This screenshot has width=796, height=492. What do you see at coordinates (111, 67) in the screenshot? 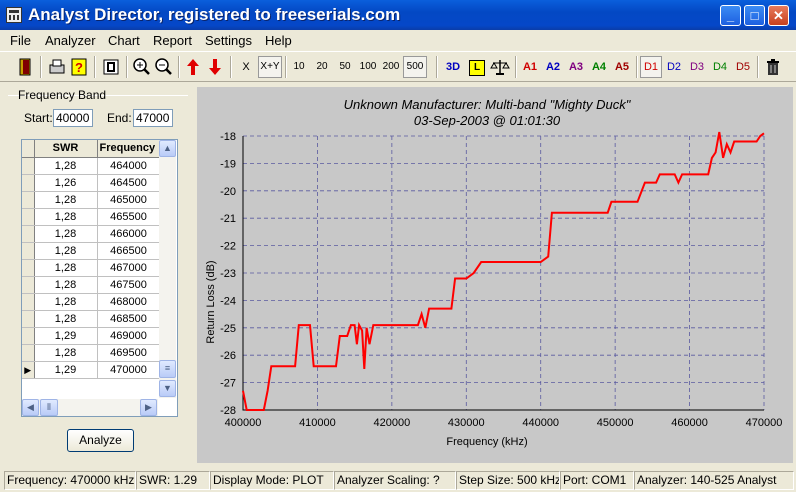
I see `stop-icon` at bounding box center [111, 67].